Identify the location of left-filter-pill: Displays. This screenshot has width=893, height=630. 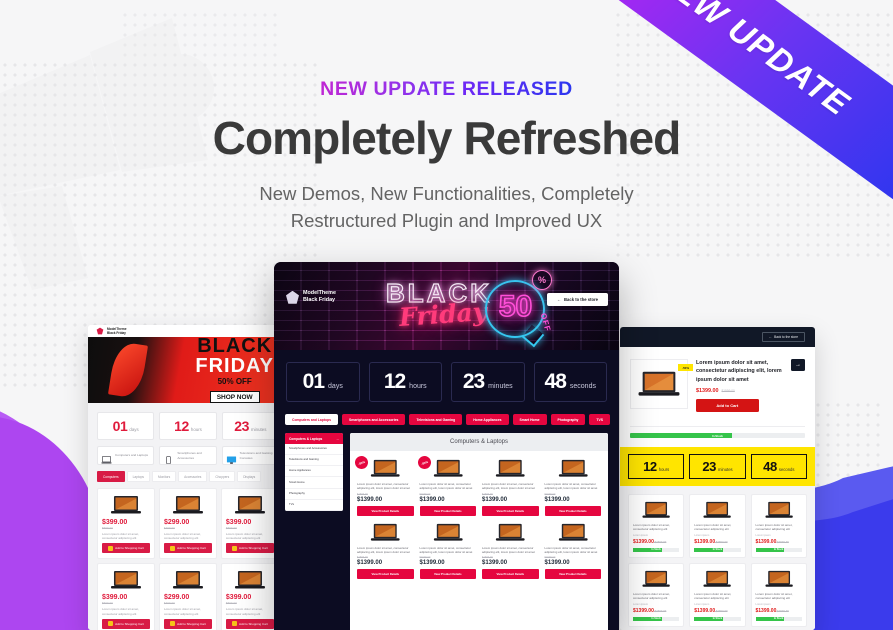
(249, 476).